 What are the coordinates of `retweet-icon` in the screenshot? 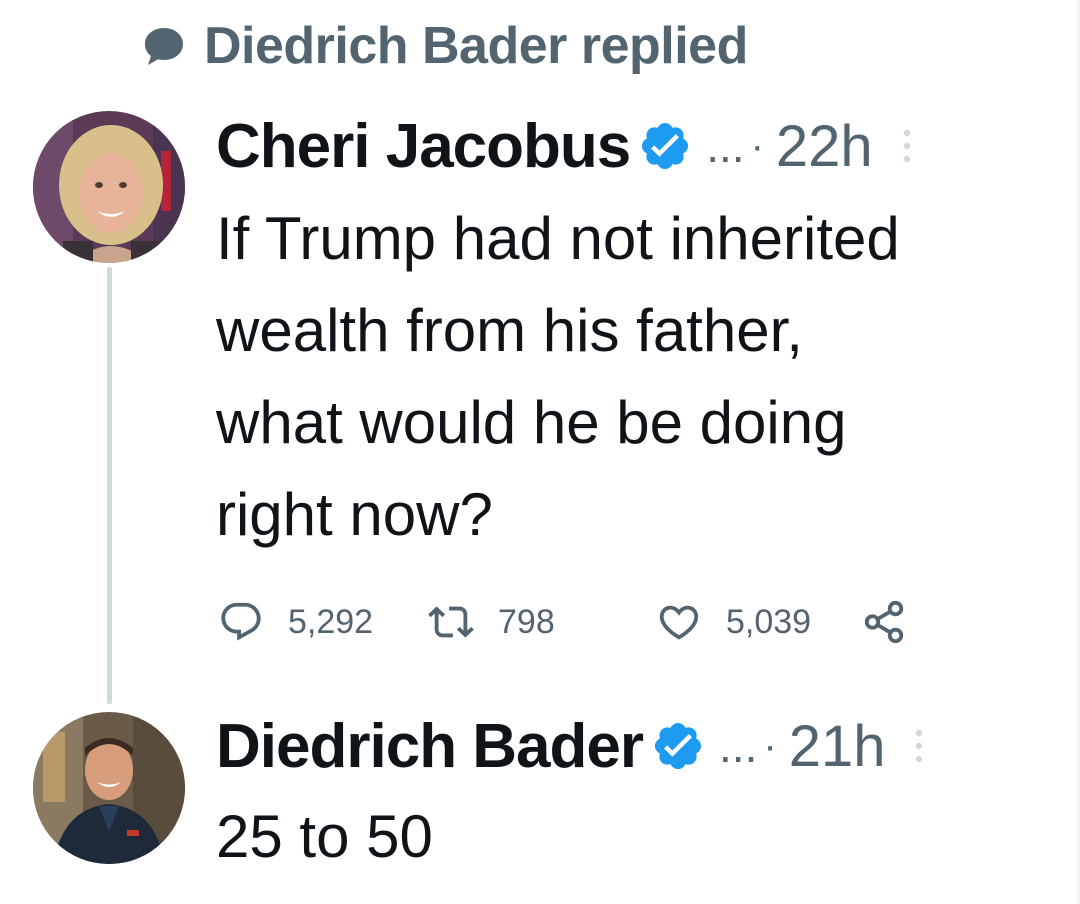 It's located at (451, 622).